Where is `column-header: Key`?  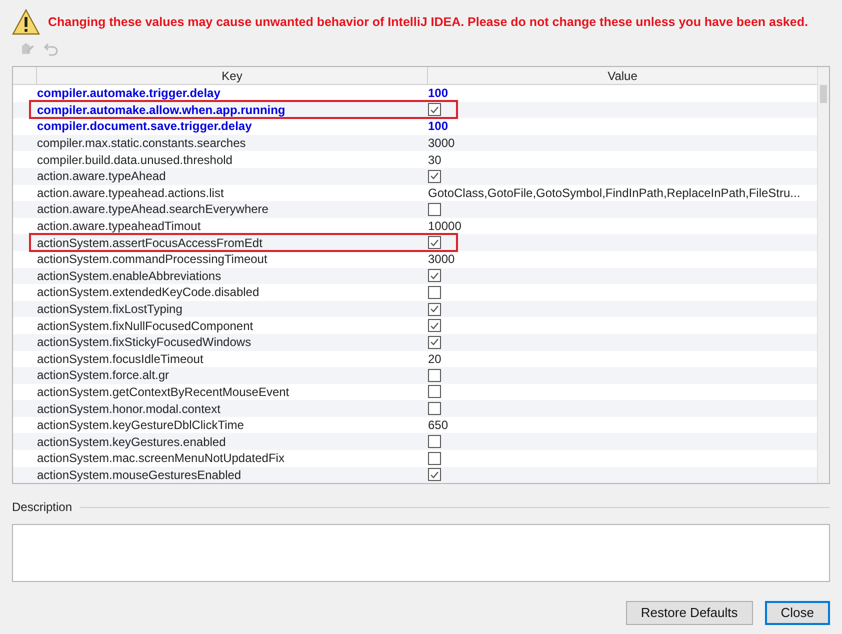
column-header: Key is located at coordinates (232, 75).